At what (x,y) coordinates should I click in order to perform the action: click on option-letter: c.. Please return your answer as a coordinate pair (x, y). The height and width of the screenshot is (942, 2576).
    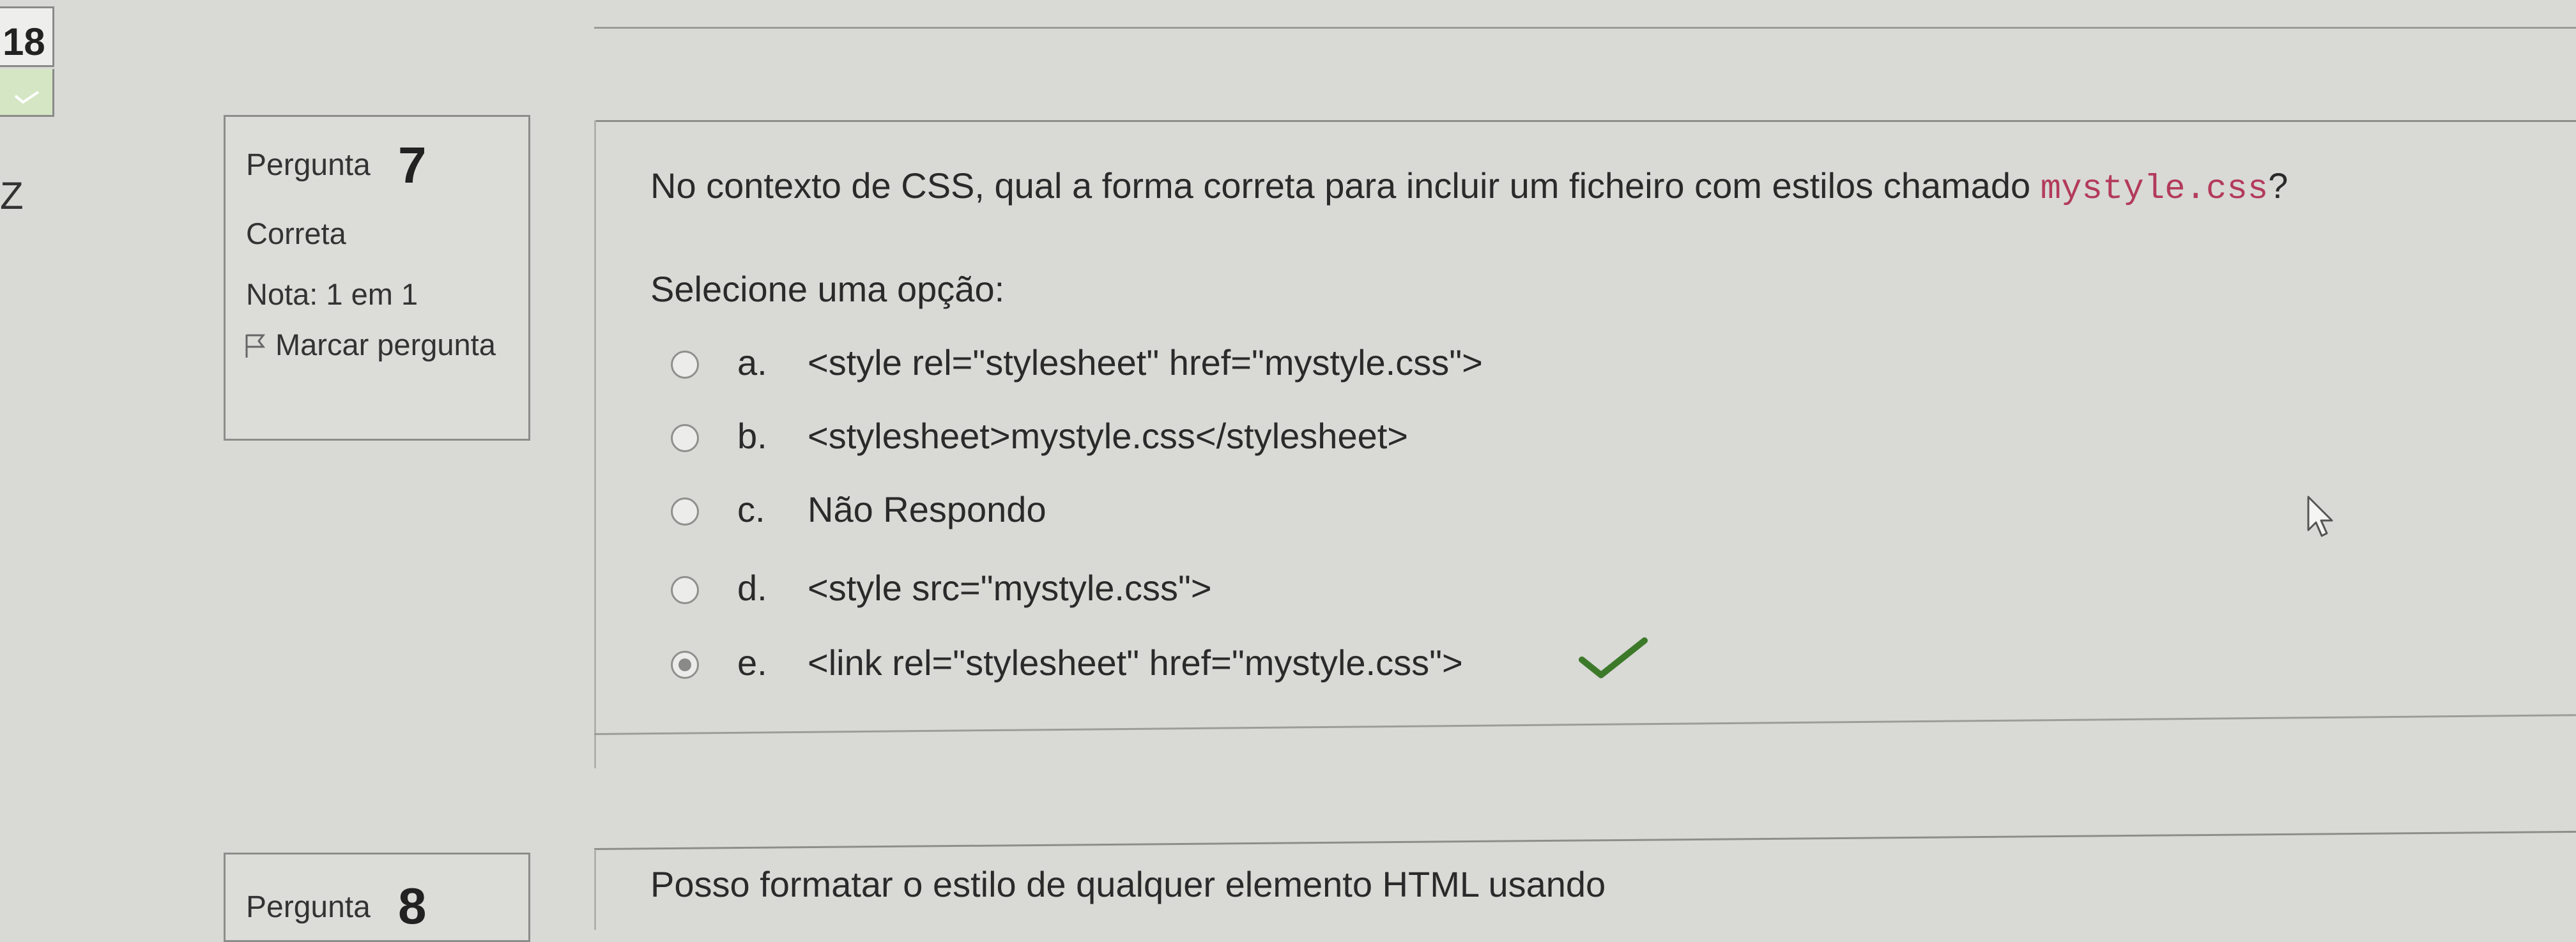
    Looking at the image, I should click on (751, 509).